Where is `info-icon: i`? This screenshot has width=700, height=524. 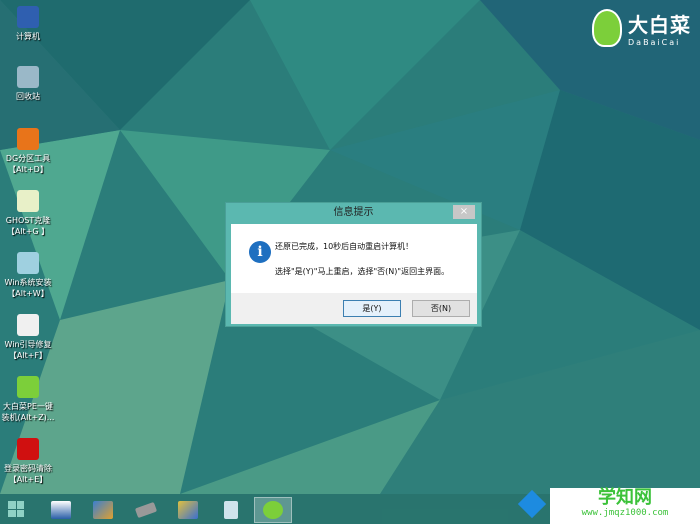
info-icon: i is located at coordinates (260, 252).